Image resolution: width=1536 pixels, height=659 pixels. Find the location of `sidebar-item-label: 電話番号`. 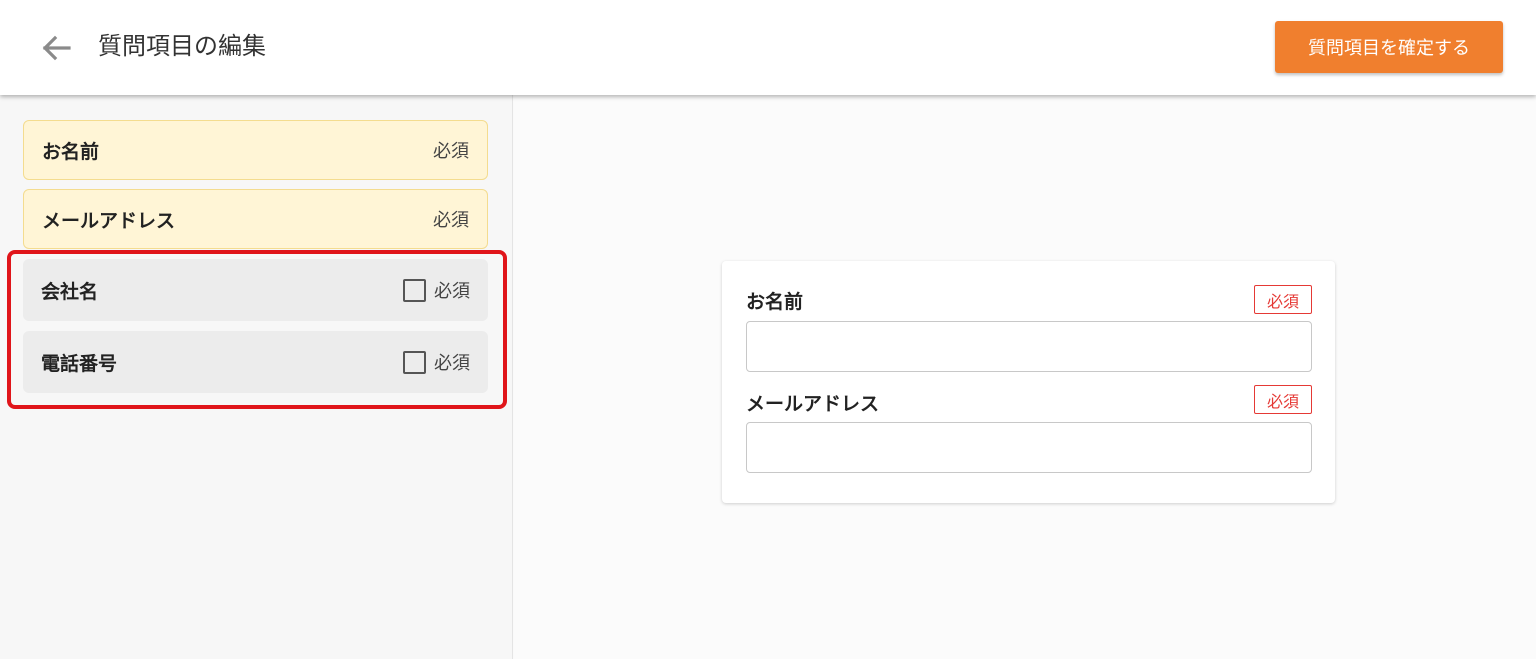

sidebar-item-label: 電話番号 is located at coordinates (79, 363).